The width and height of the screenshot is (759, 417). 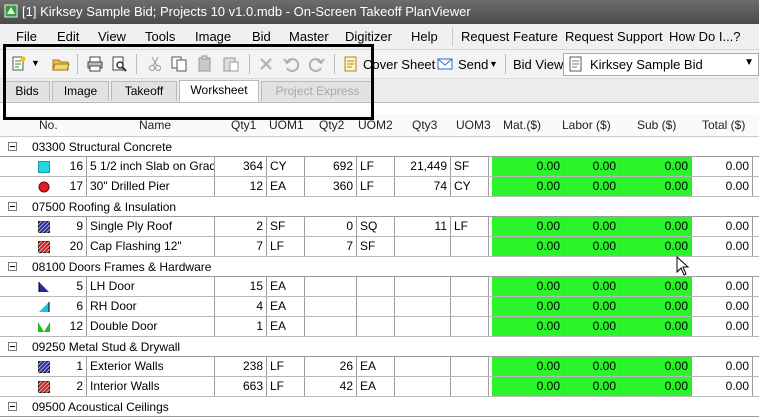 What do you see at coordinates (213, 36) in the screenshot?
I see `menu-image: Image` at bounding box center [213, 36].